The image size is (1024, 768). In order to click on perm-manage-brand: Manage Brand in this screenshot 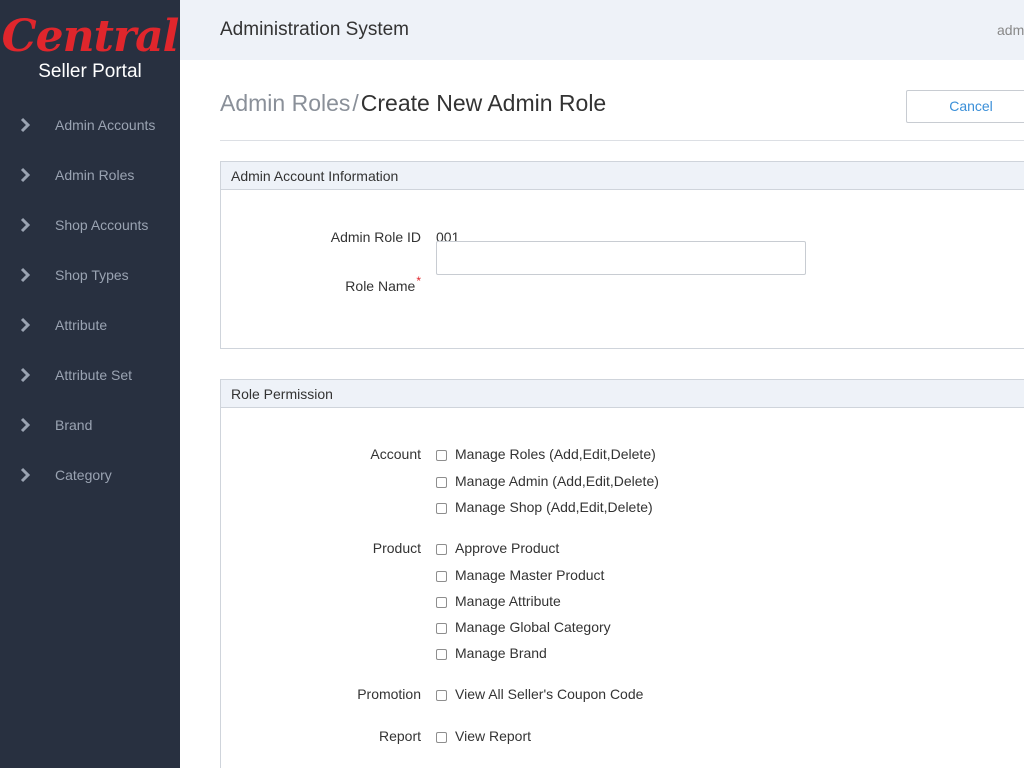, I will do `click(491, 653)`.